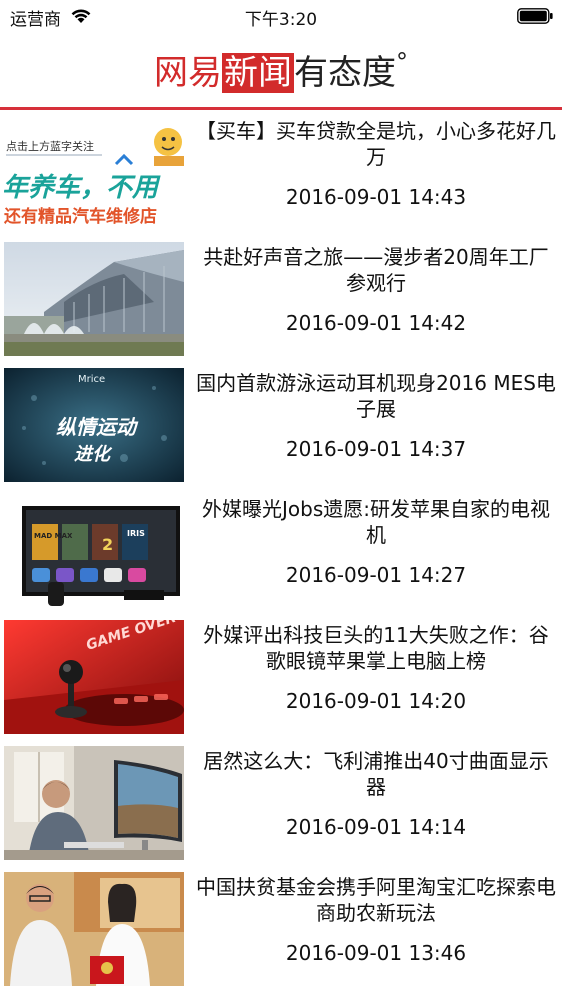 The height and width of the screenshot is (1000, 562). I want to click on logo-degree-mark: °, so click(402, 62).